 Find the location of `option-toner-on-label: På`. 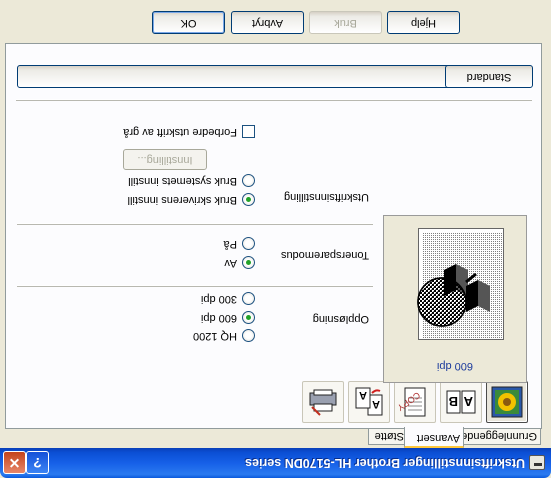

option-toner-on-label: På is located at coordinates (230, 244).